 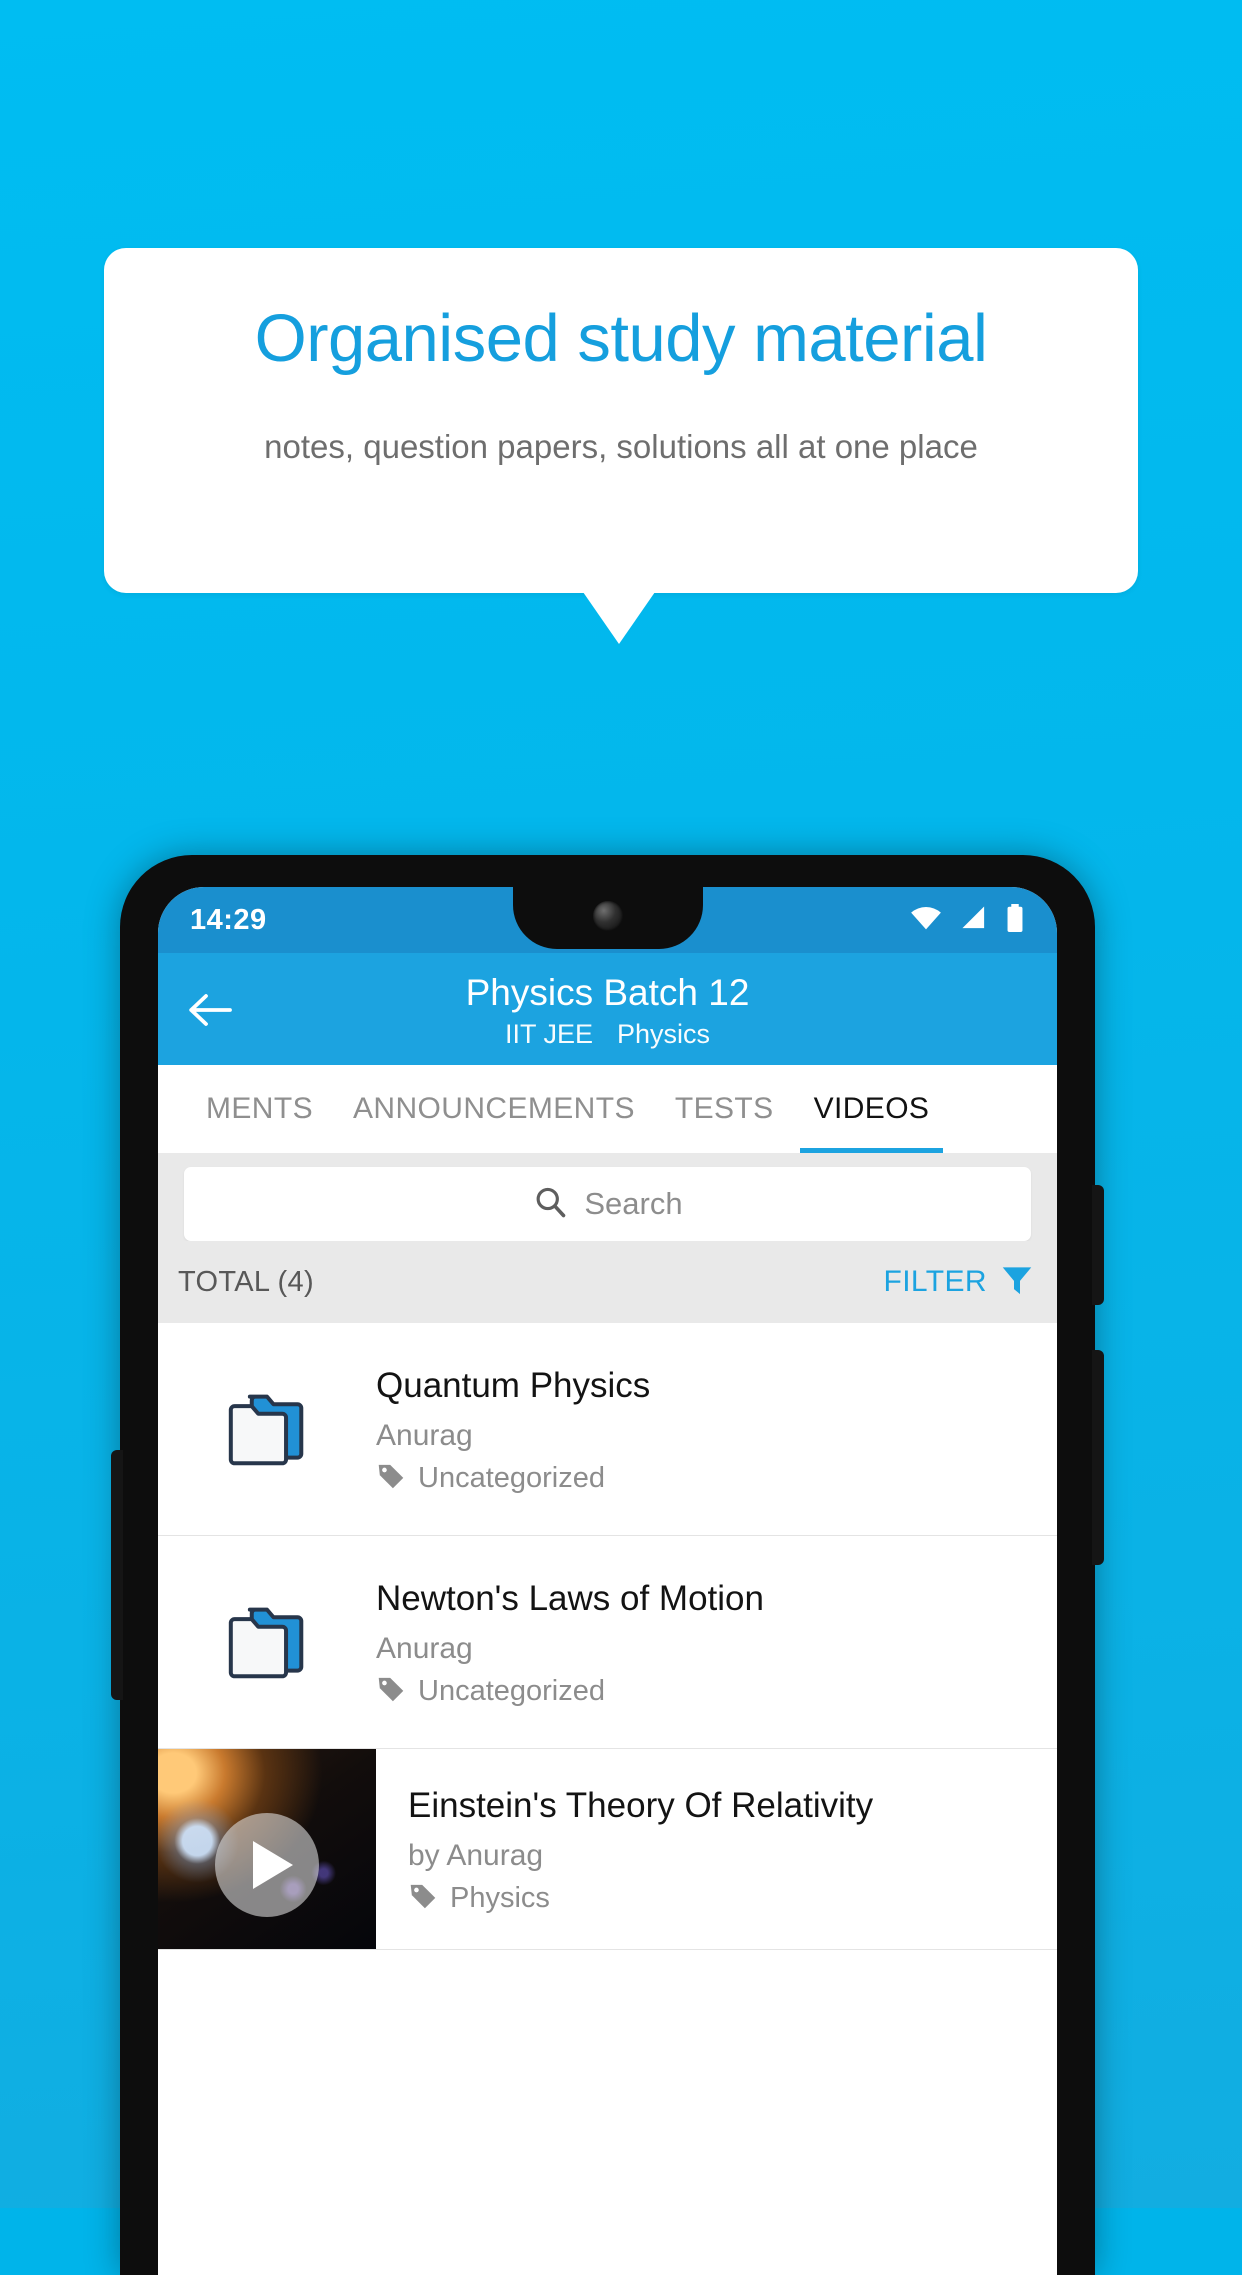 I want to click on play-icon, so click(x=267, y=1865).